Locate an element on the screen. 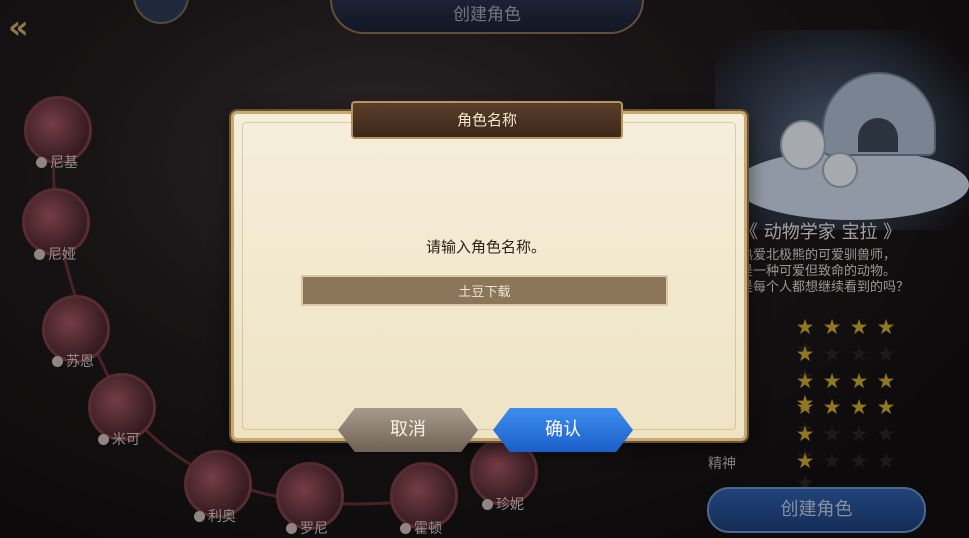  dialog-title: 角色名称 is located at coordinates (487, 120).